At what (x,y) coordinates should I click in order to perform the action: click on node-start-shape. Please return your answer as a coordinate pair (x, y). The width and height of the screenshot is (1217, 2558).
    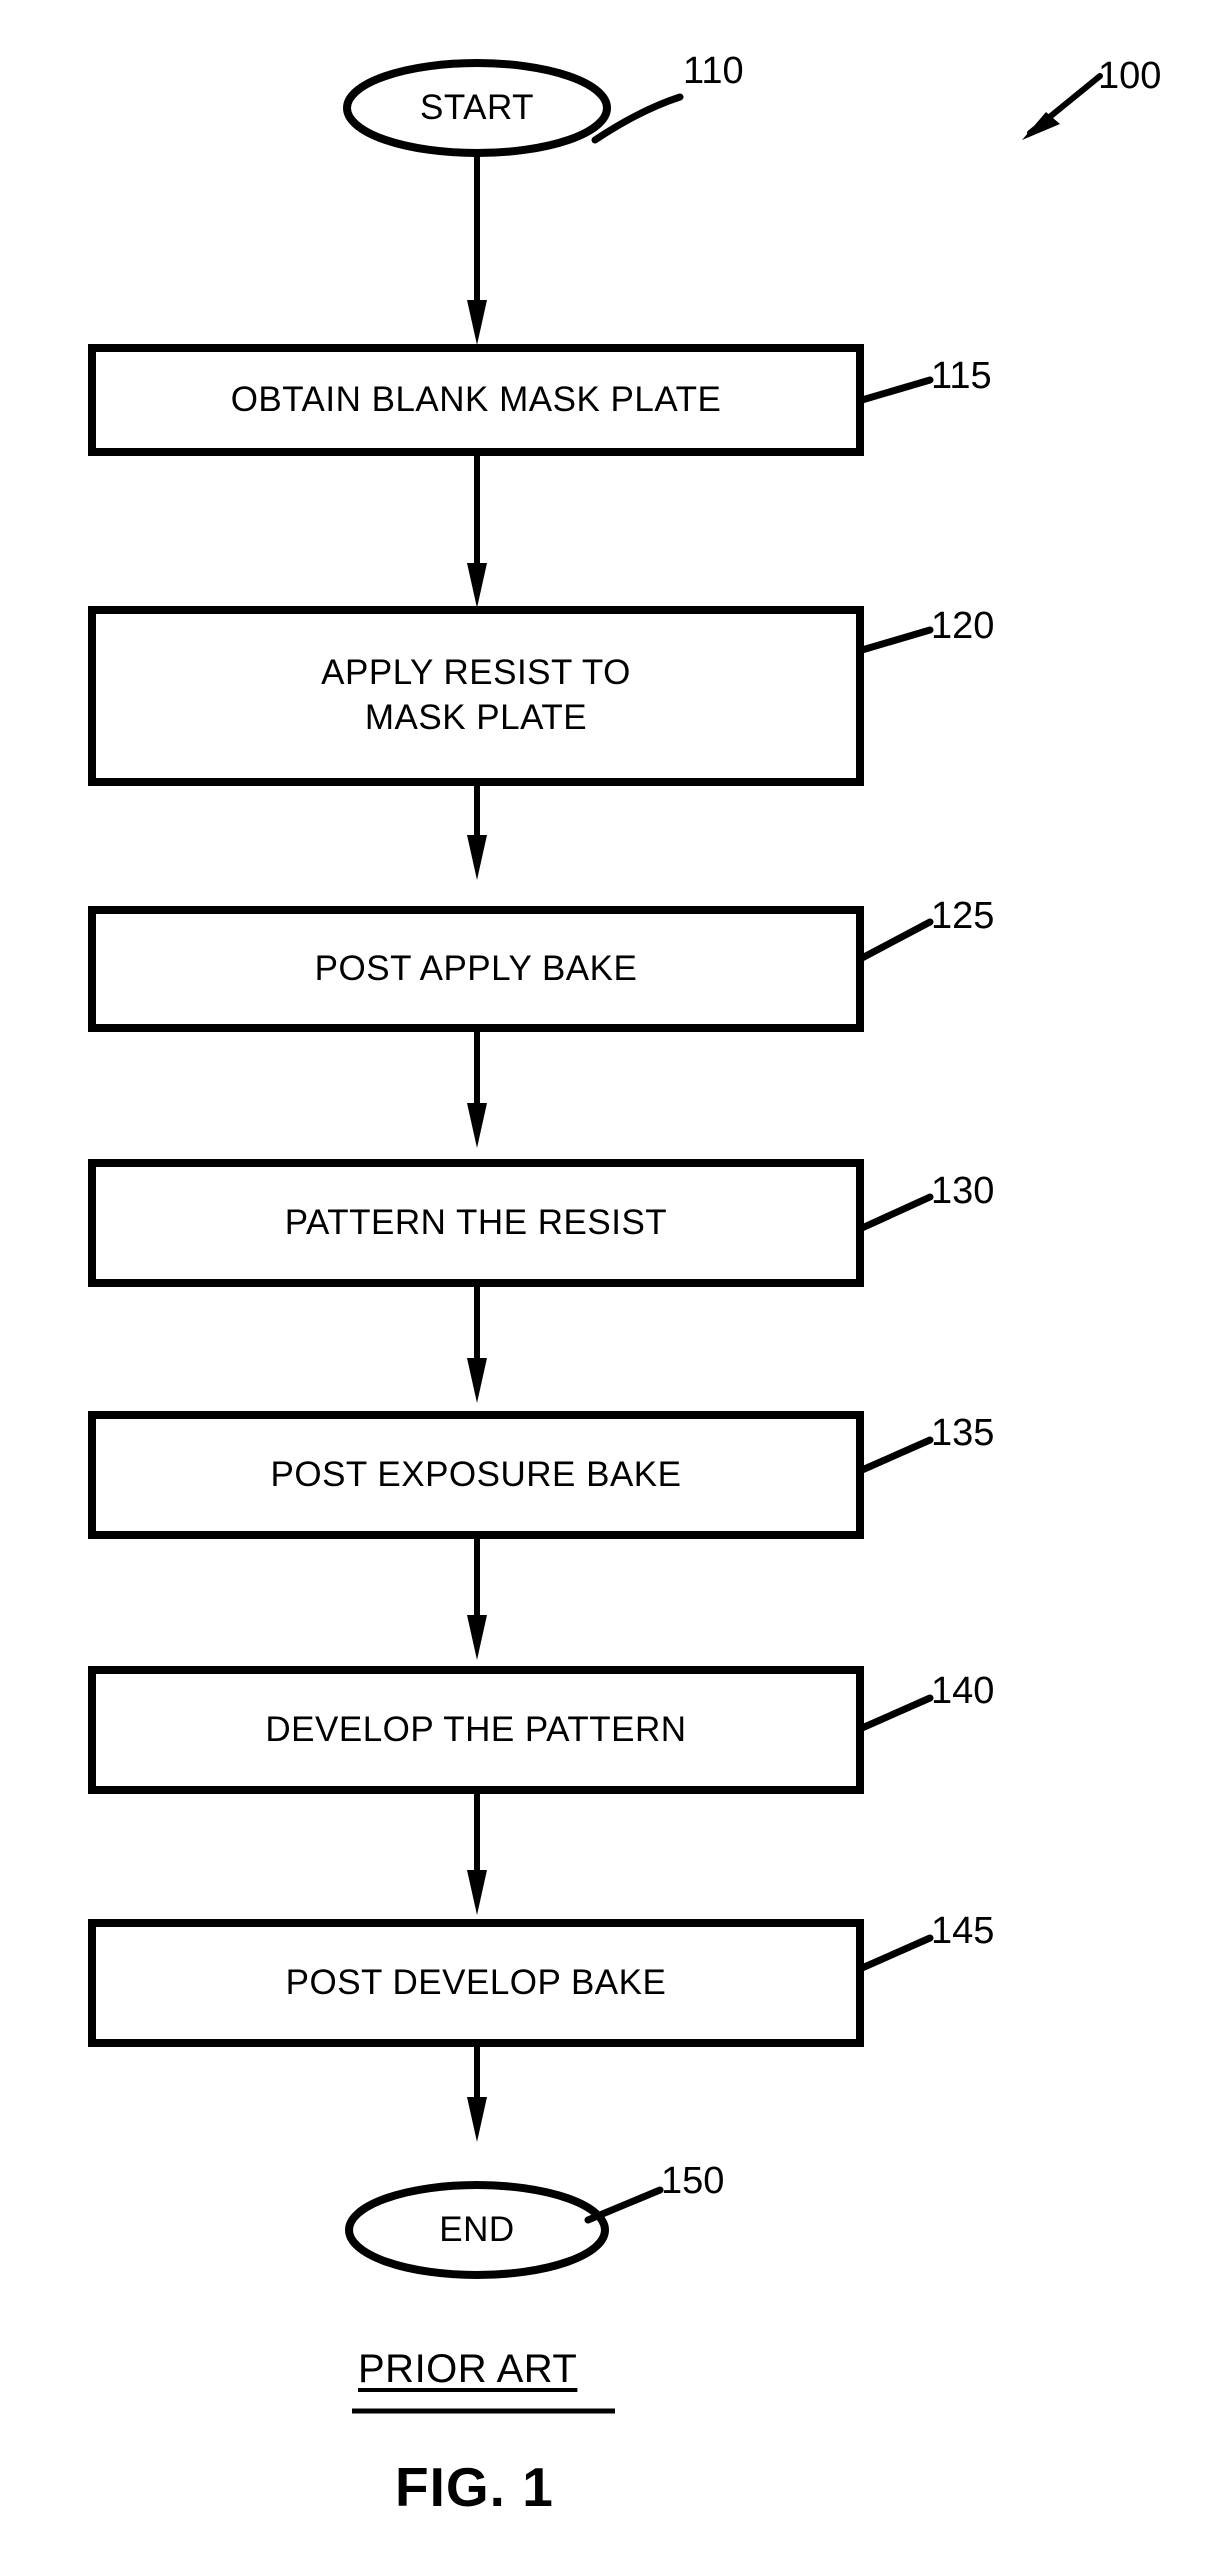
    Looking at the image, I should click on (477, 108).